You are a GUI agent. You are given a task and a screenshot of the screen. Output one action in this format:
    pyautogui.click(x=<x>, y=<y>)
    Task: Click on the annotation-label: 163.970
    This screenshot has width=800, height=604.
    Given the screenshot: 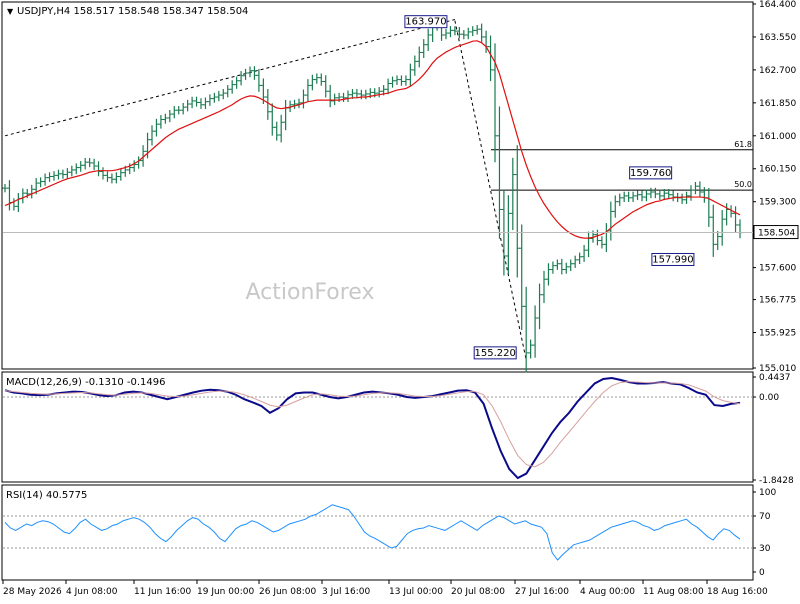 What is the action you would take?
    pyautogui.click(x=425, y=22)
    